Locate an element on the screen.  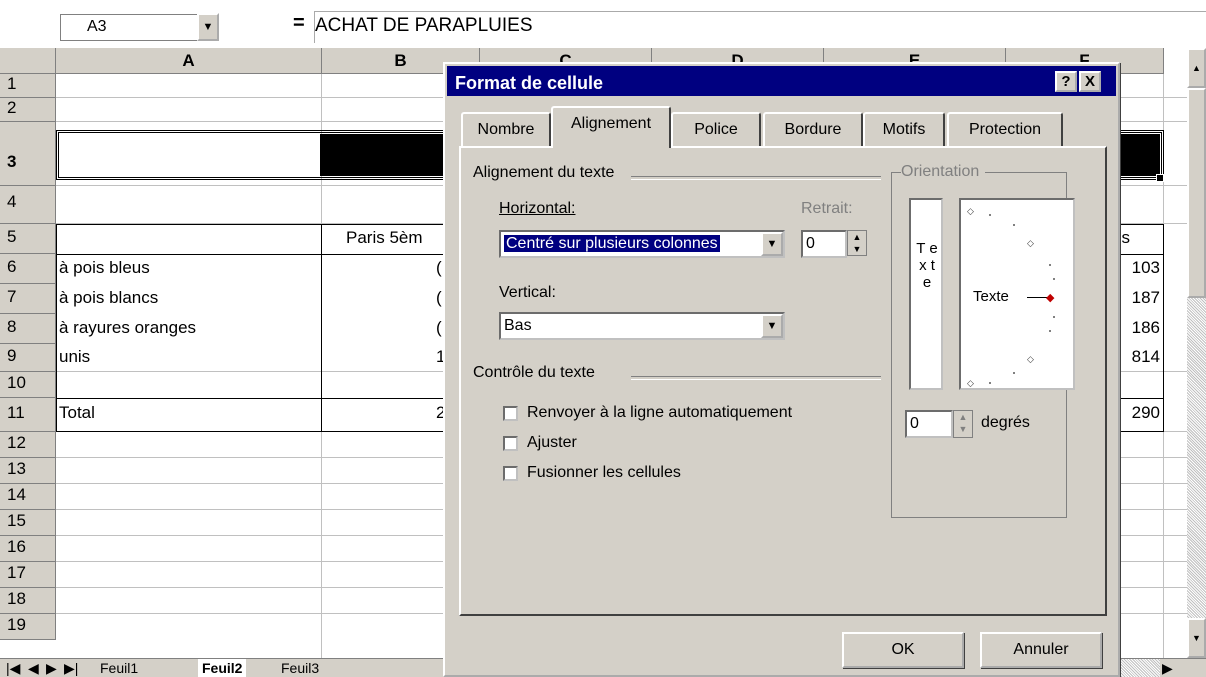
cell-b8: ( is located at coordinates (439, 328).